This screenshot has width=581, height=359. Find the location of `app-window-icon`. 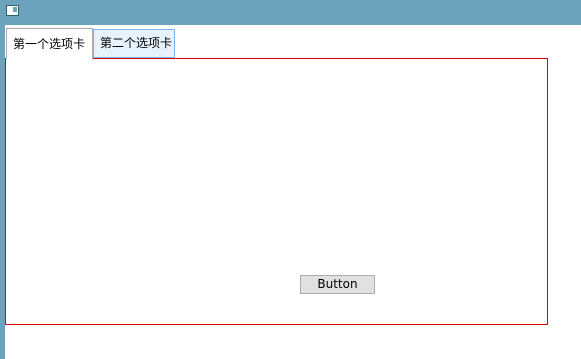

app-window-icon is located at coordinates (12, 10).